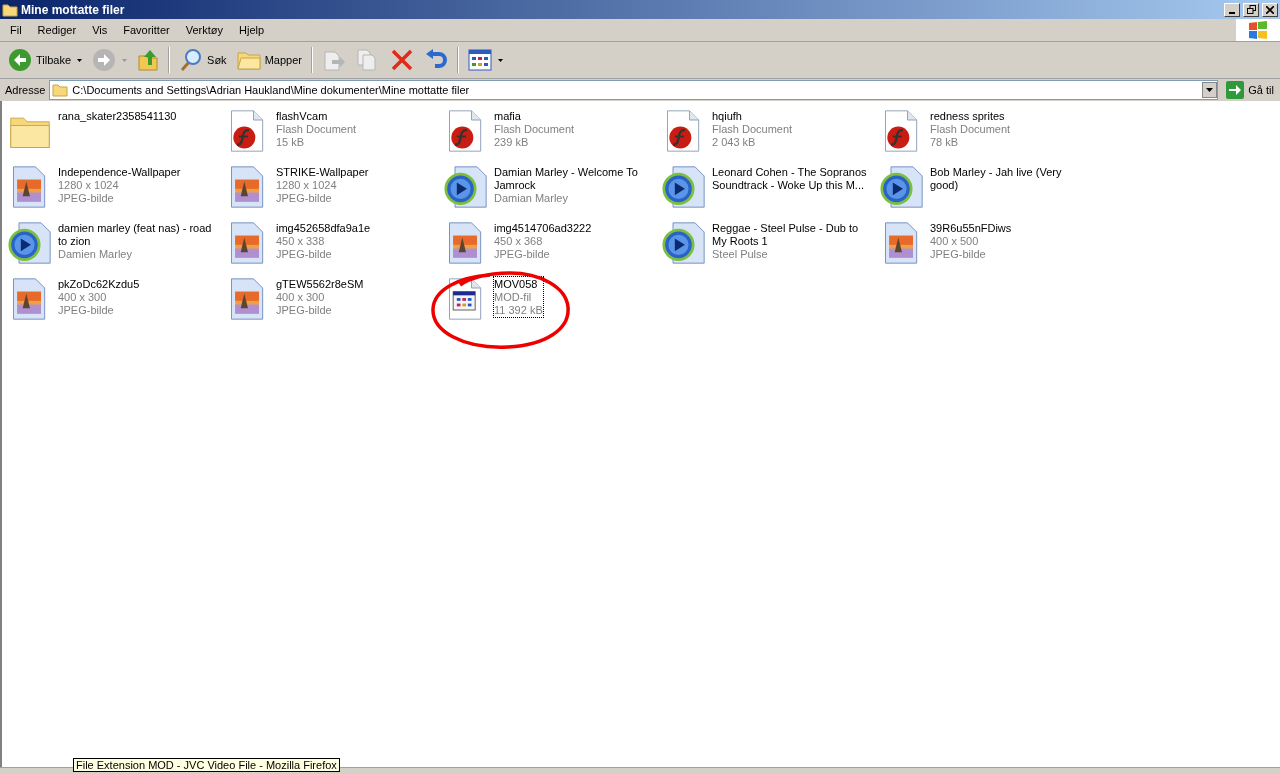 The image size is (1280, 774). I want to click on file-name: gTEW5562r8eSM, so click(320, 284).